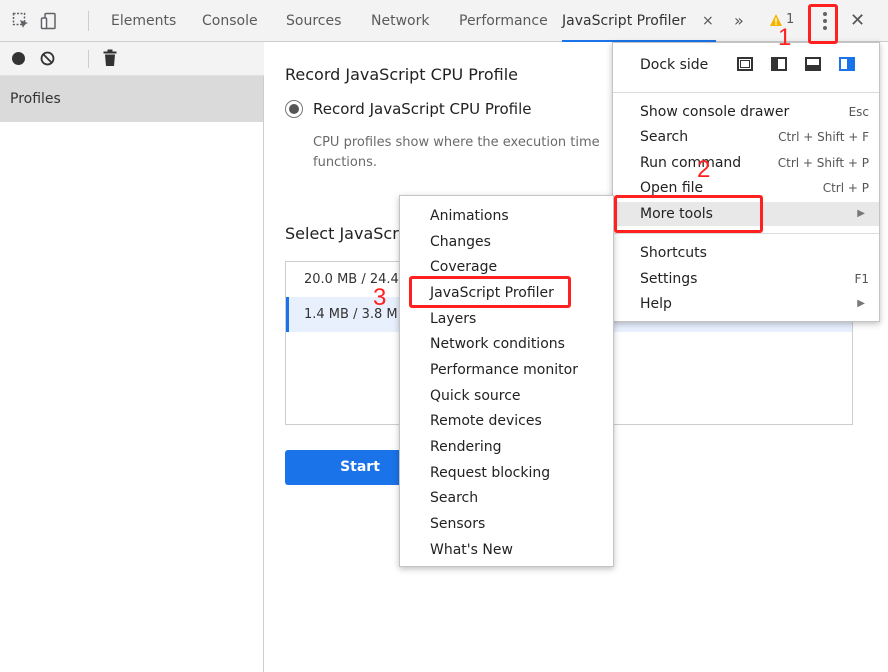  I want to click on tab-close-icon: ×, so click(708, 21).